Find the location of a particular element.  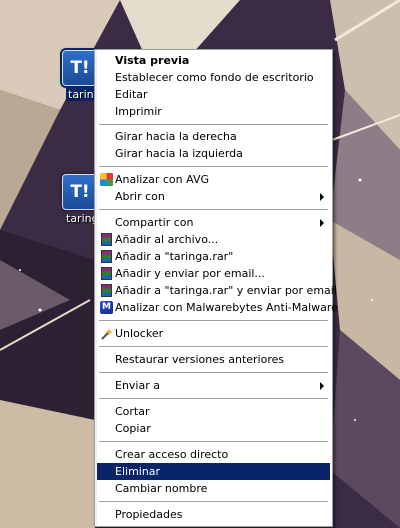

avg-icon is located at coordinates (106, 179).